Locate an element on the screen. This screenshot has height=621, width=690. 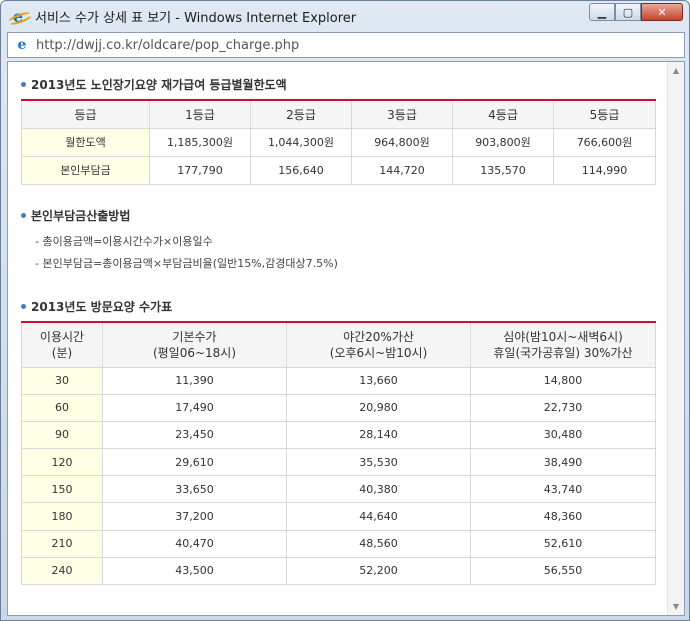
table-row: 150 33,650 40,380 43,740 is located at coordinates (338, 489).